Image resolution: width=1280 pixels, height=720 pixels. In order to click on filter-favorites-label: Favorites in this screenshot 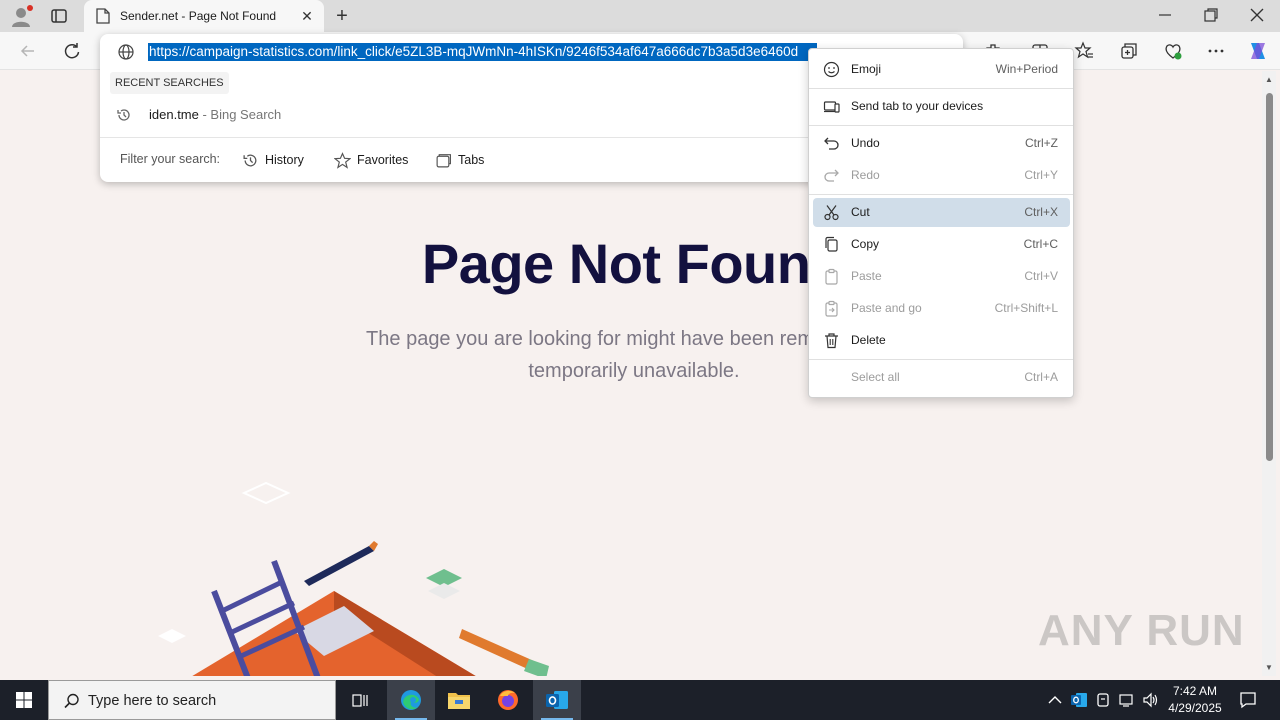, I will do `click(383, 160)`.